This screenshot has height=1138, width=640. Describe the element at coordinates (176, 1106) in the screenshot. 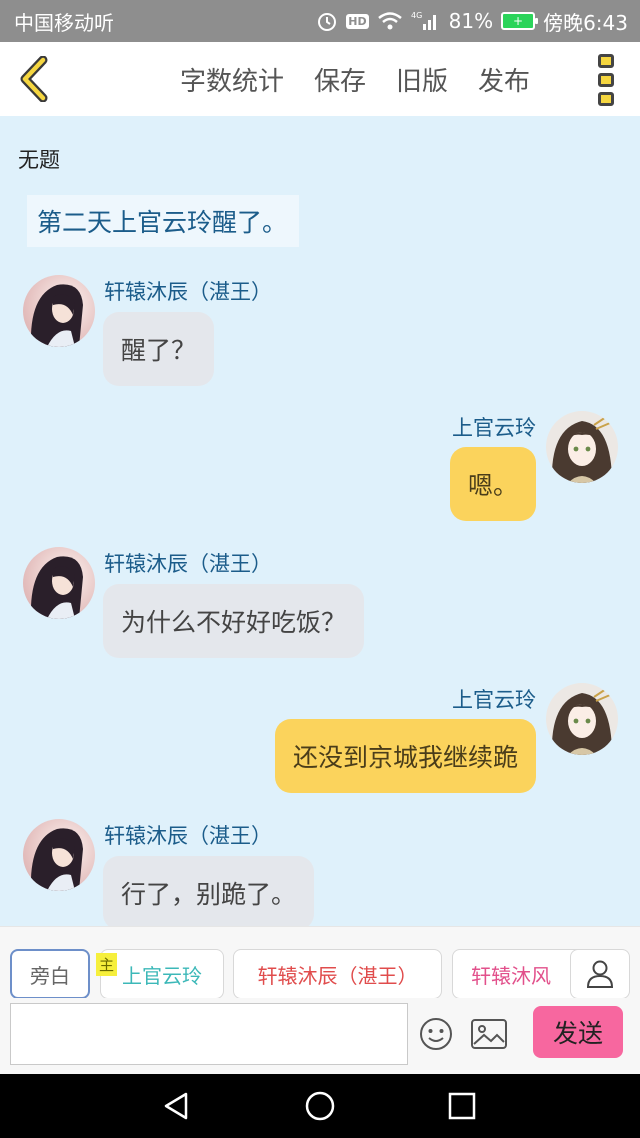

I see `back-triangle-icon` at that location.